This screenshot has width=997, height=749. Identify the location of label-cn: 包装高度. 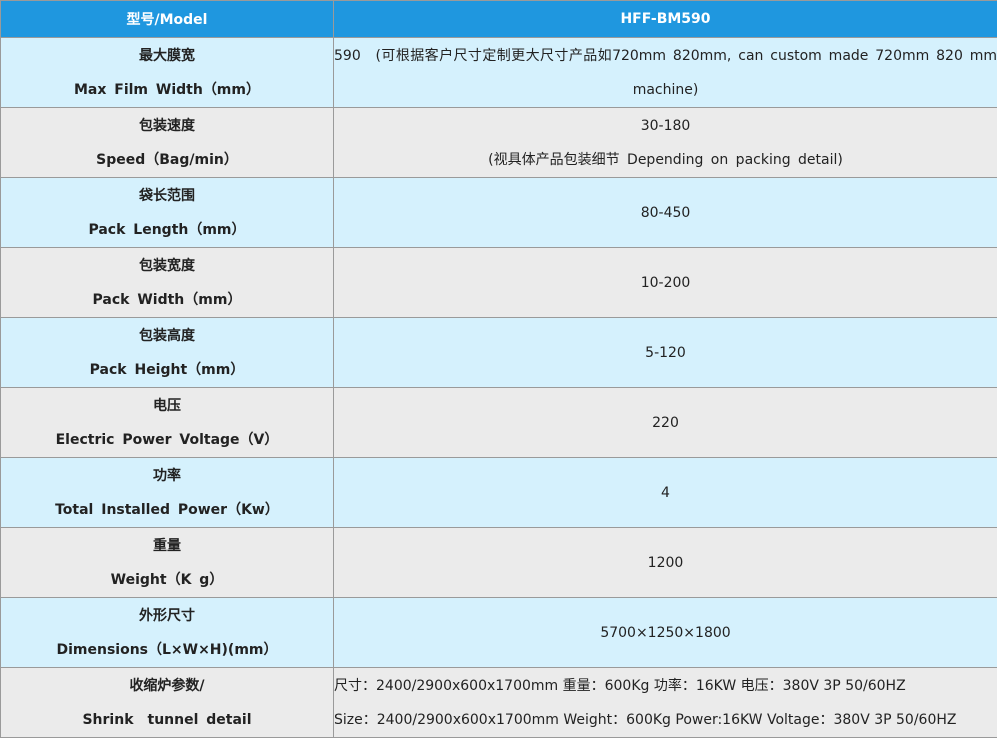
(167, 335).